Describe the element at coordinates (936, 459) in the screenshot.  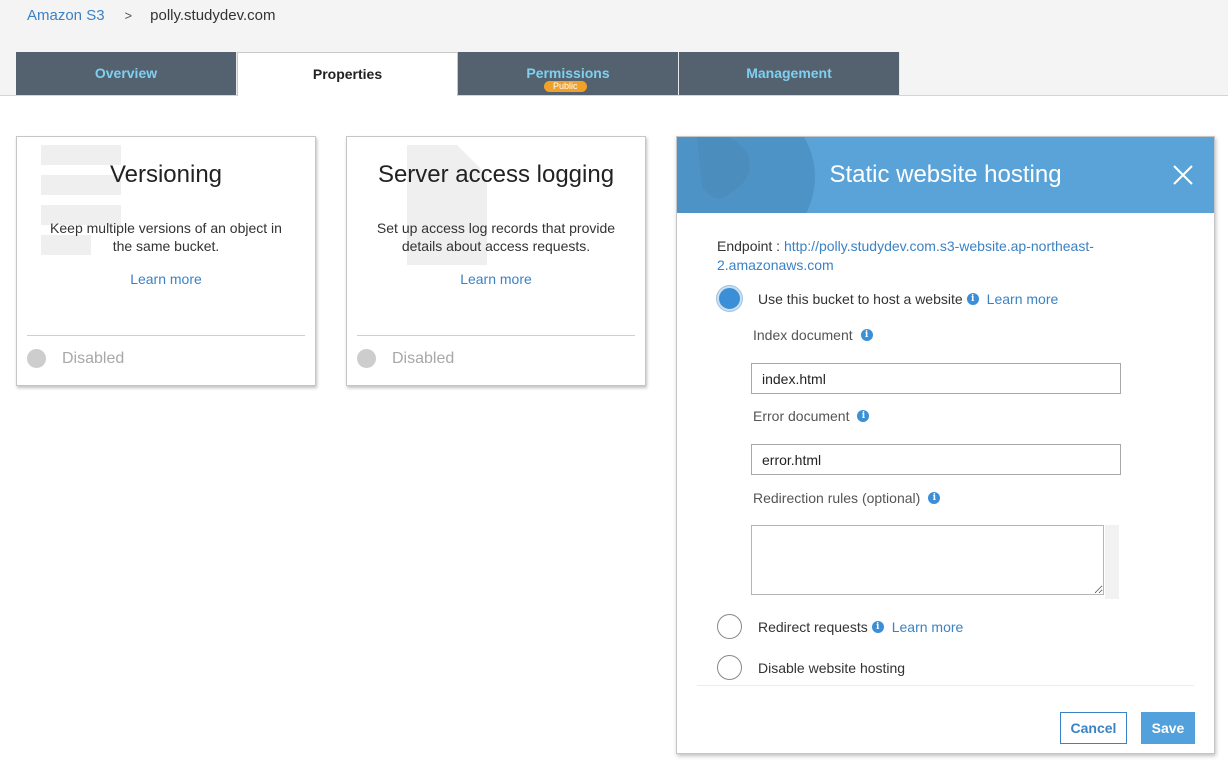
I see `error-document-input` at that location.